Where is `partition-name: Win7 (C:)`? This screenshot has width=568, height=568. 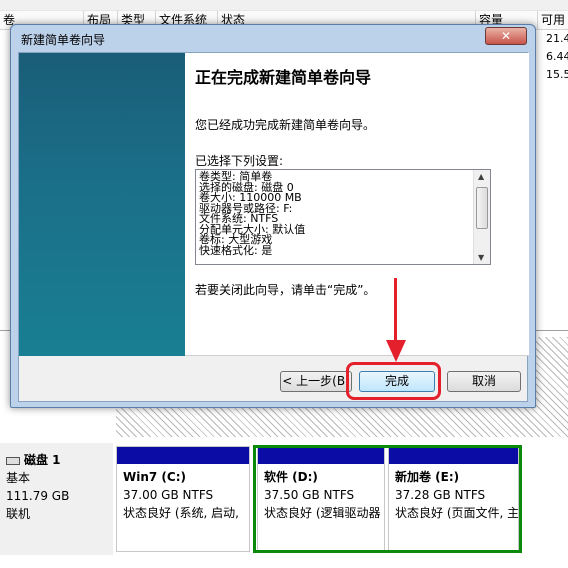 partition-name: Win7 (C:) is located at coordinates (154, 477).